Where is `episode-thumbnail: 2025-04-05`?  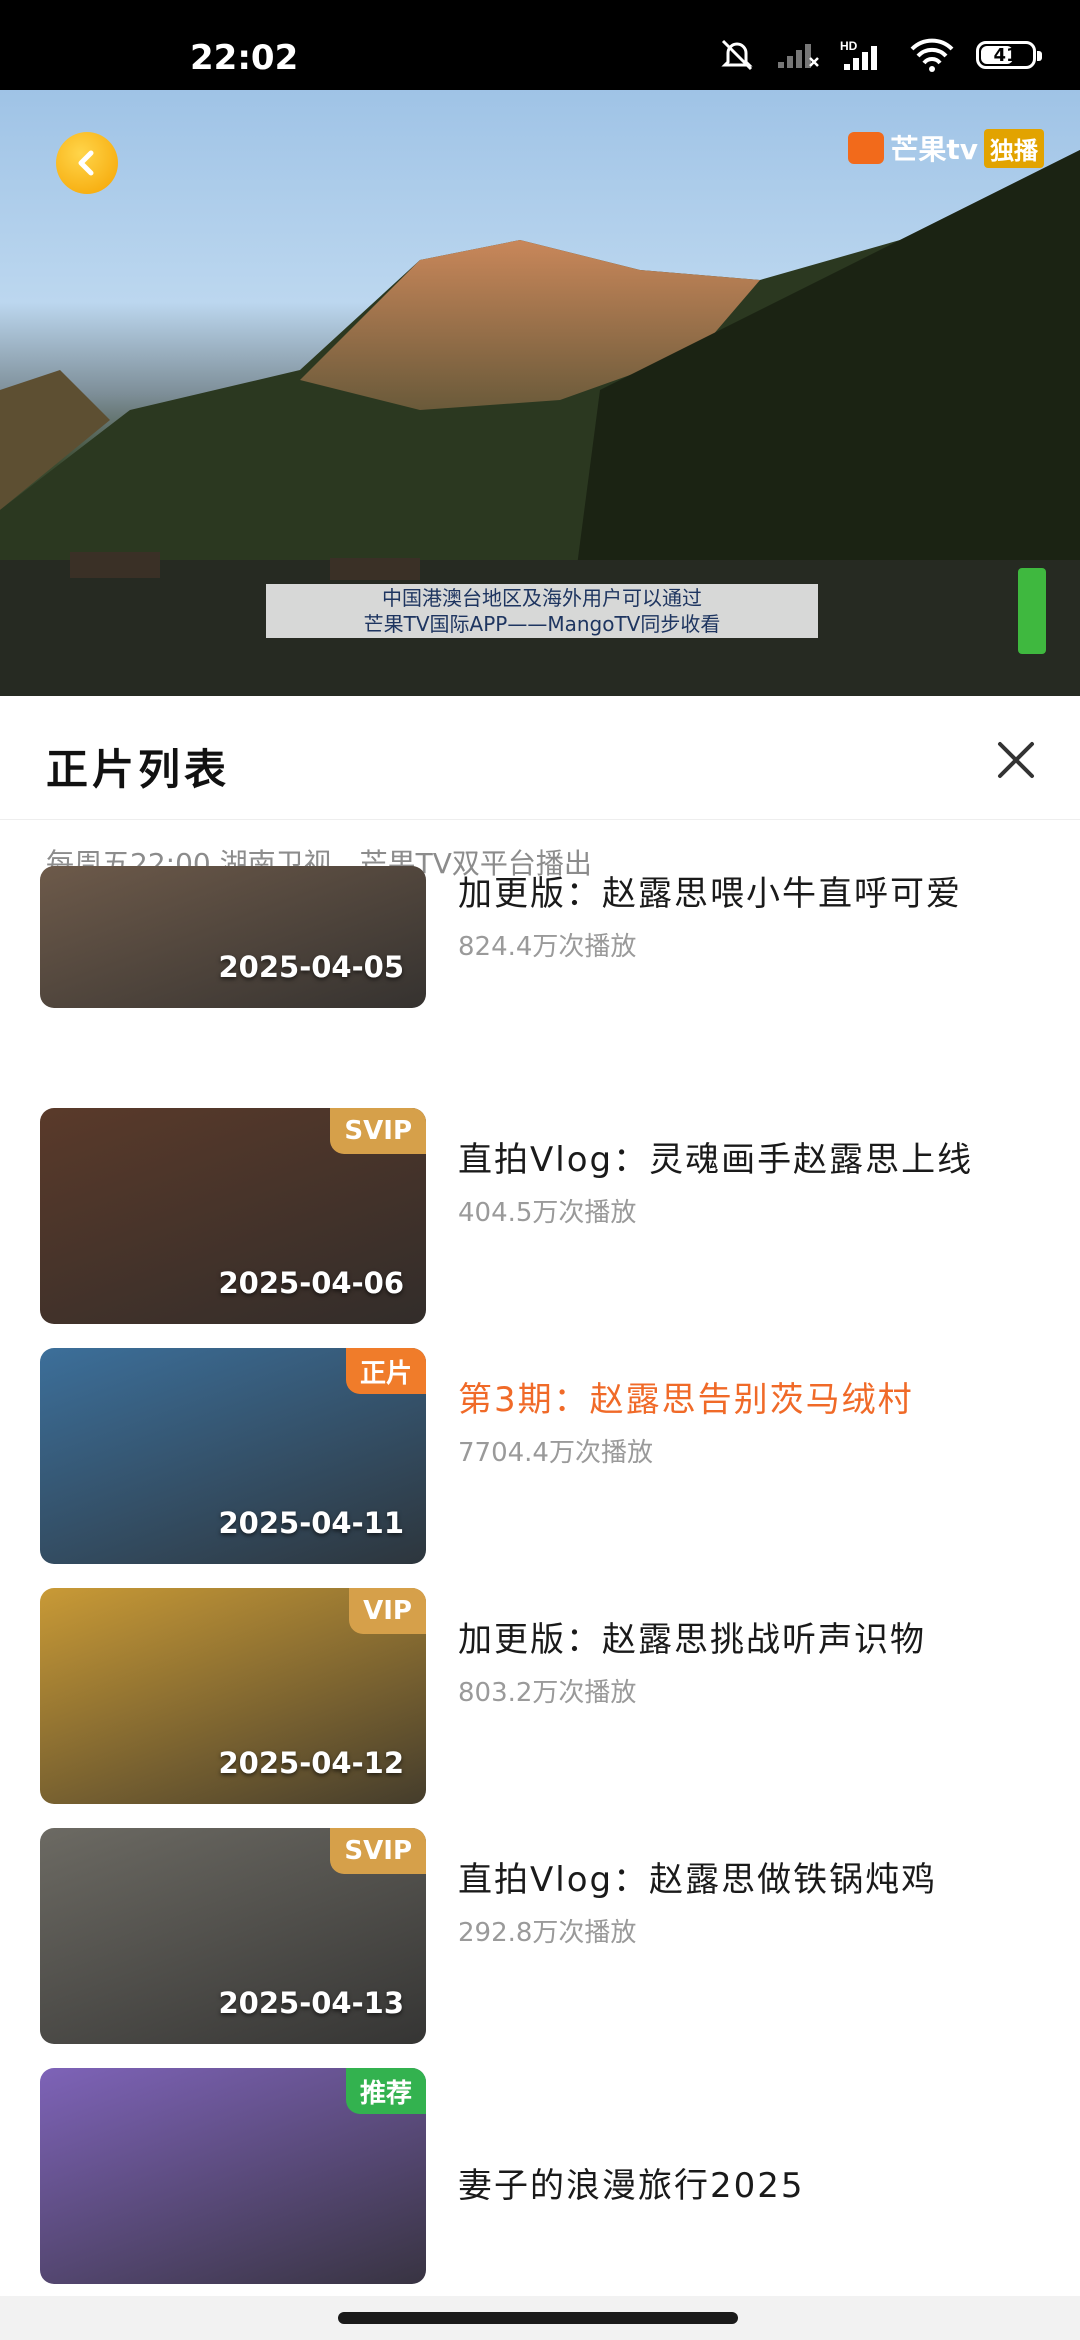
episode-thumbnail: 2025-04-05 is located at coordinates (233, 937).